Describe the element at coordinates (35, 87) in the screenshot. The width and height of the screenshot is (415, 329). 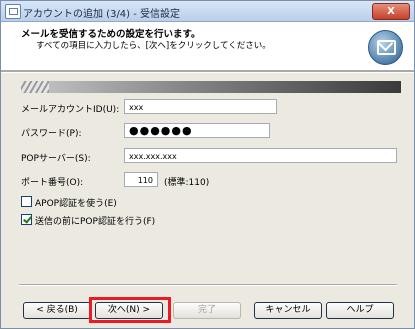
I see `banner-hatch` at that location.